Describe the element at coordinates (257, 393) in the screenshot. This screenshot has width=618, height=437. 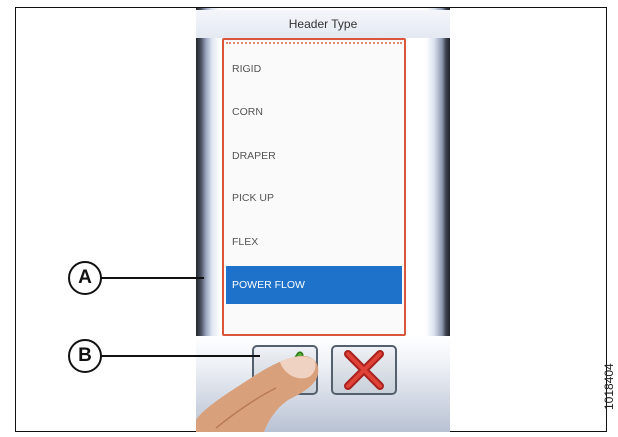
I see `finger-image` at that location.